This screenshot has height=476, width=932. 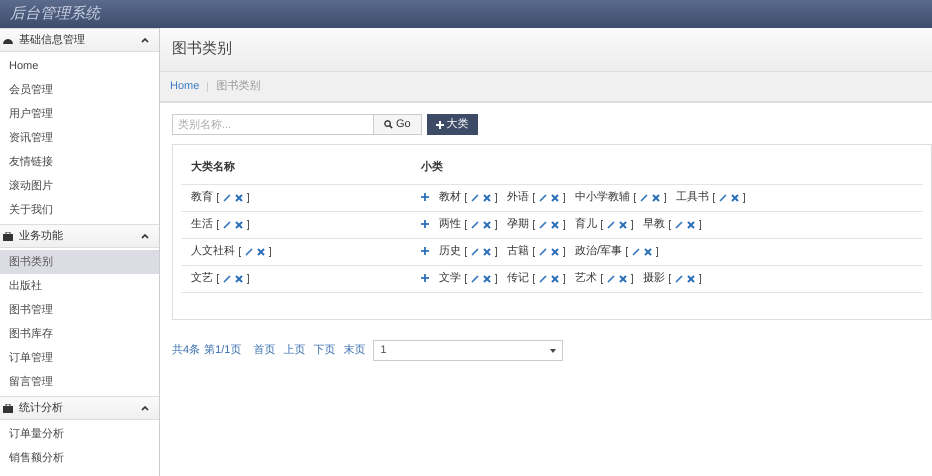 What do you see at coordinates (79, 382) in the screenshot?
I see `sidebar-item: 留言管理` at bounding box center [79, 382].